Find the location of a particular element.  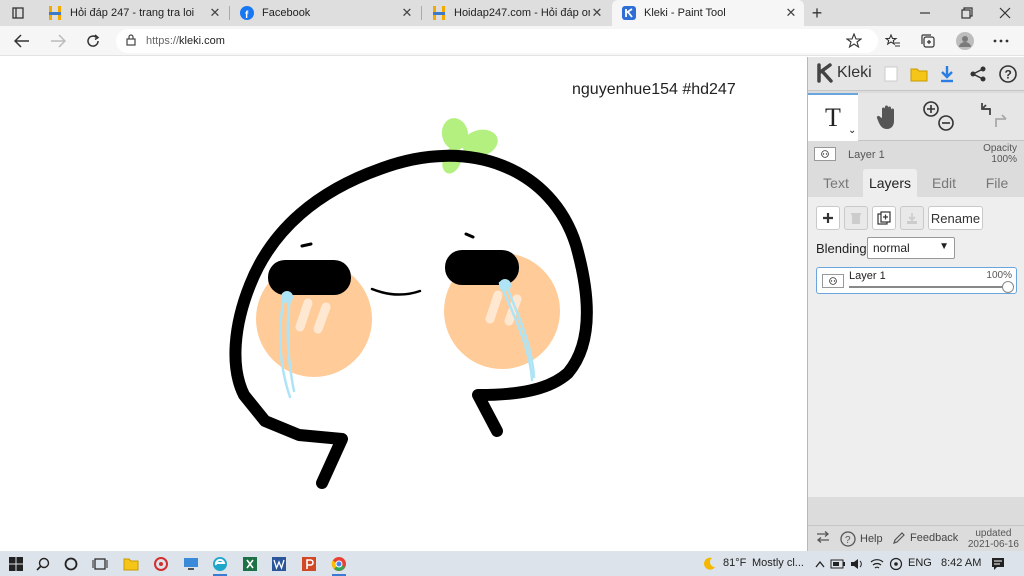

notifications-icon is located at coordinates (998, 564).